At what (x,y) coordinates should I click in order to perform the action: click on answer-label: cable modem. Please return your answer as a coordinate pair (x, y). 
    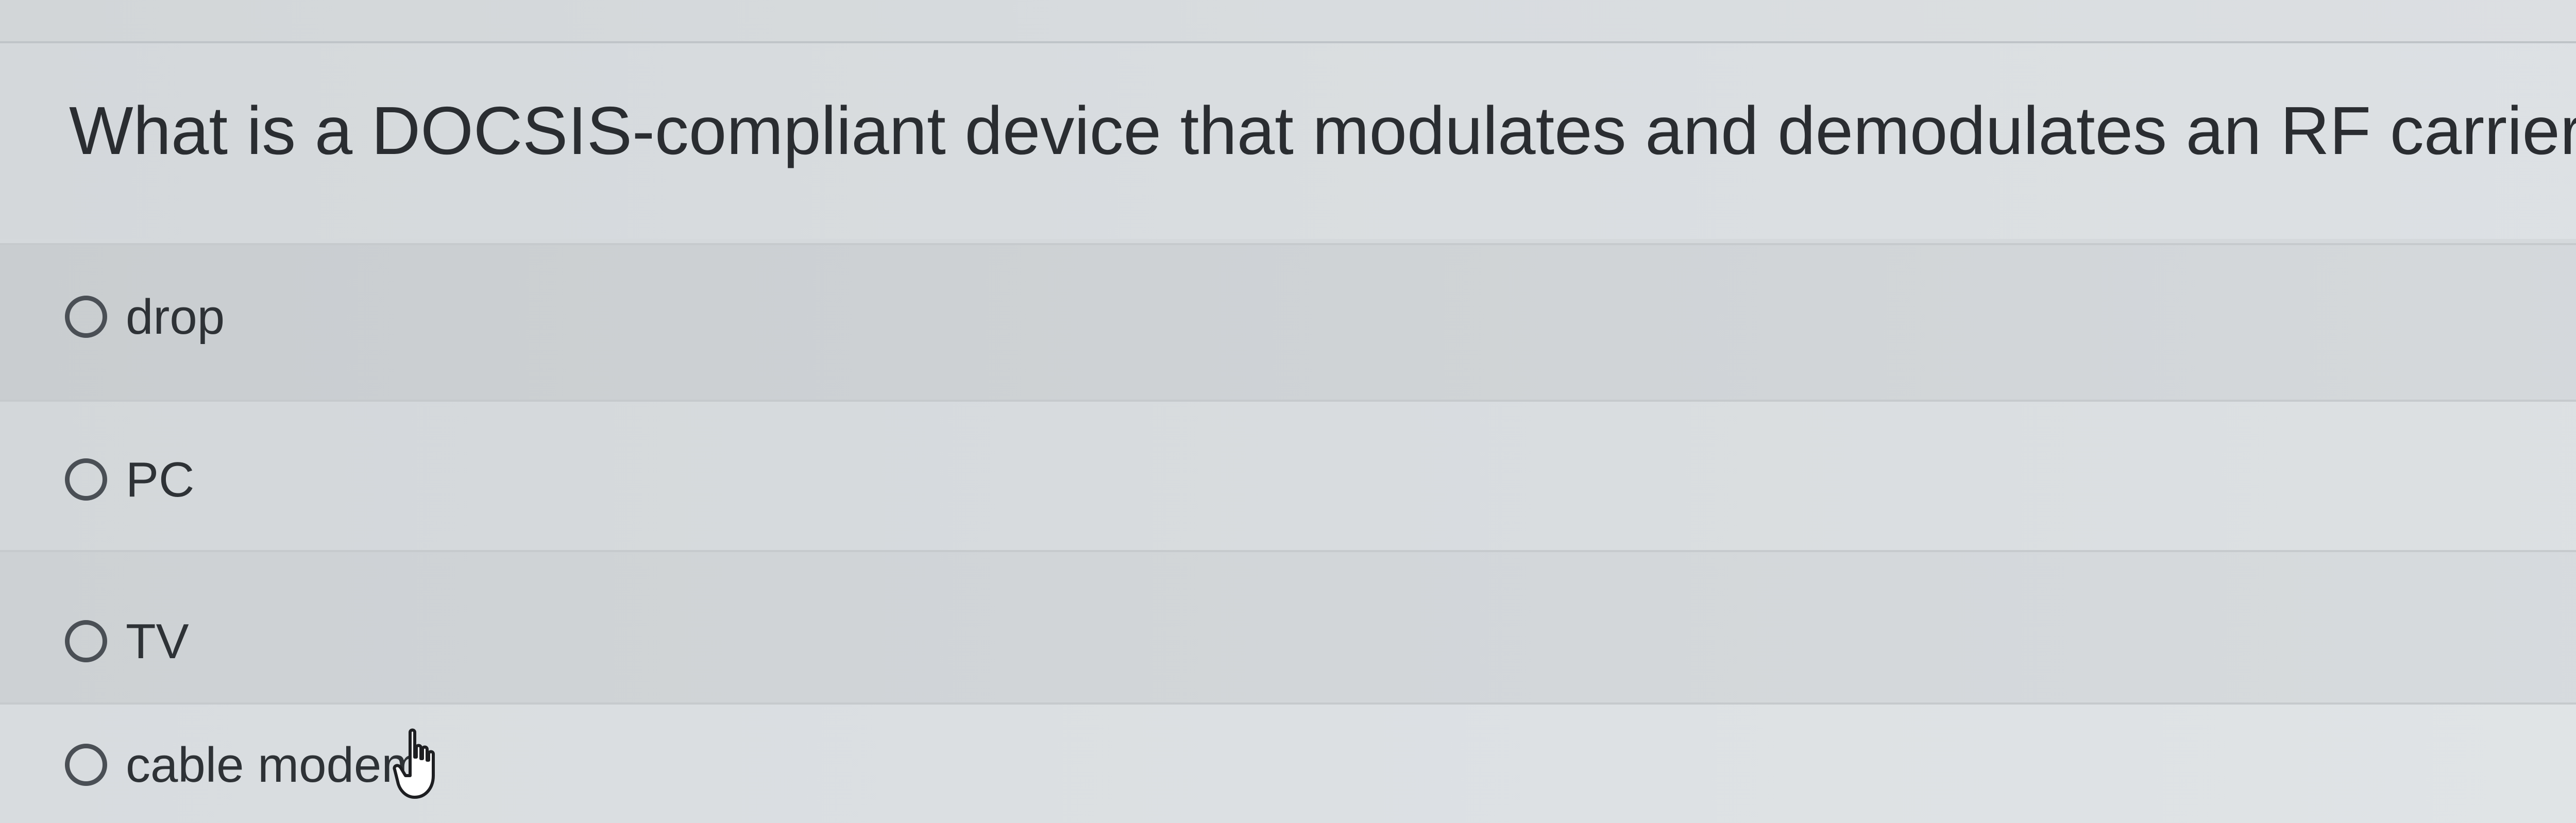
    Looking at the image, I should click on (274, 765).